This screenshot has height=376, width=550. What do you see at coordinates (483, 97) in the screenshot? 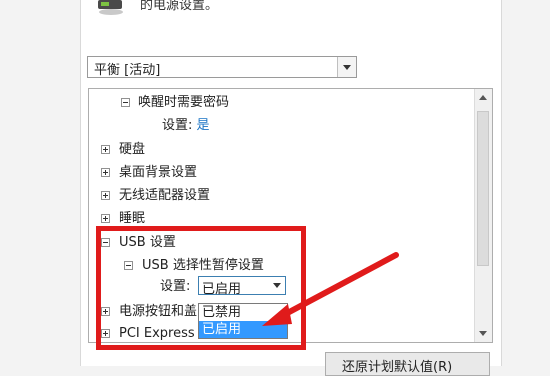
I see `scroll-up-icon` at bounding box center [483, 97].